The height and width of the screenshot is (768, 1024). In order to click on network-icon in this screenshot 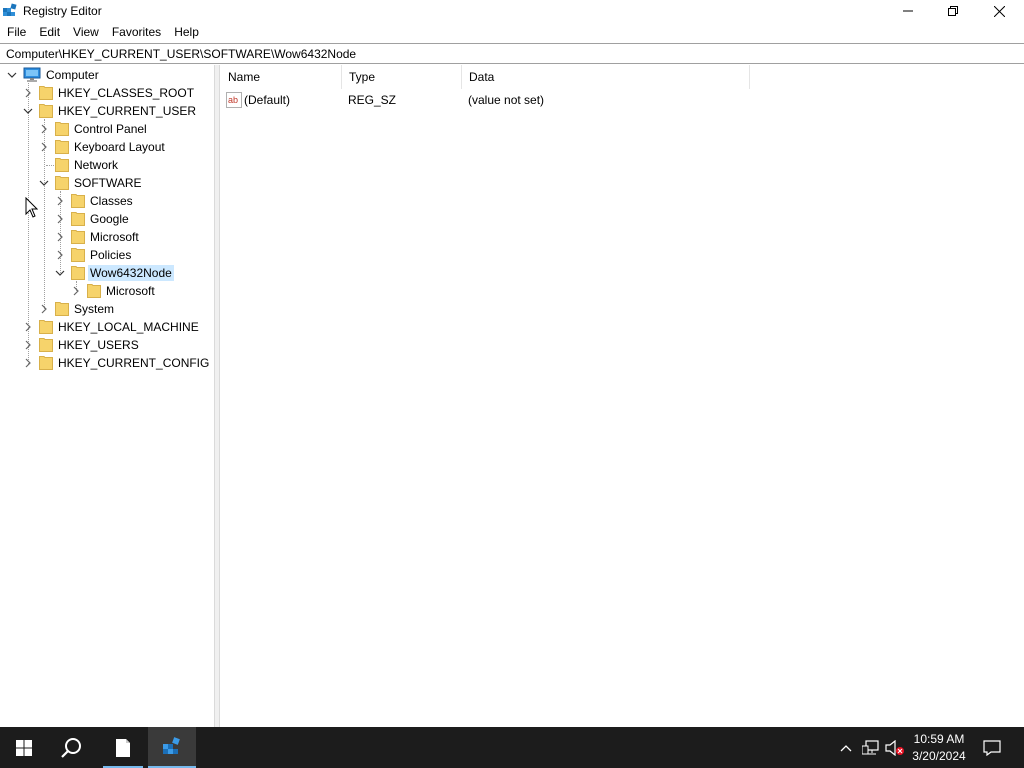, I will do `click(870, 746)`.